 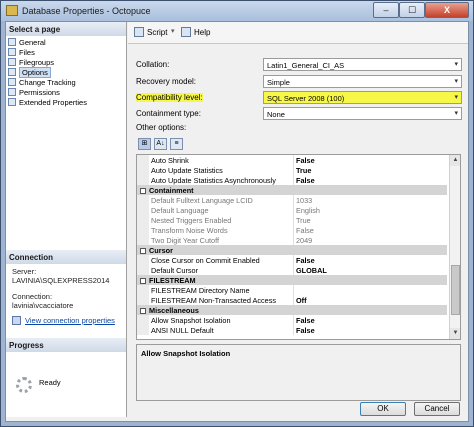 I want to click on grid-property-row: Auto Shrink False, so click(x=292, y=160).